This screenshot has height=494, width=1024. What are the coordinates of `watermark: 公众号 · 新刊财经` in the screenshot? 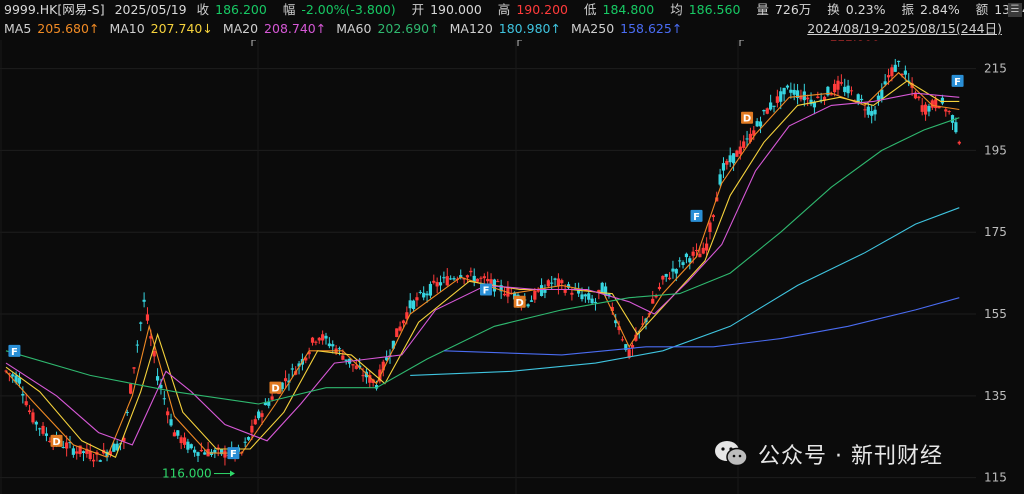 It's located at (828, 454).